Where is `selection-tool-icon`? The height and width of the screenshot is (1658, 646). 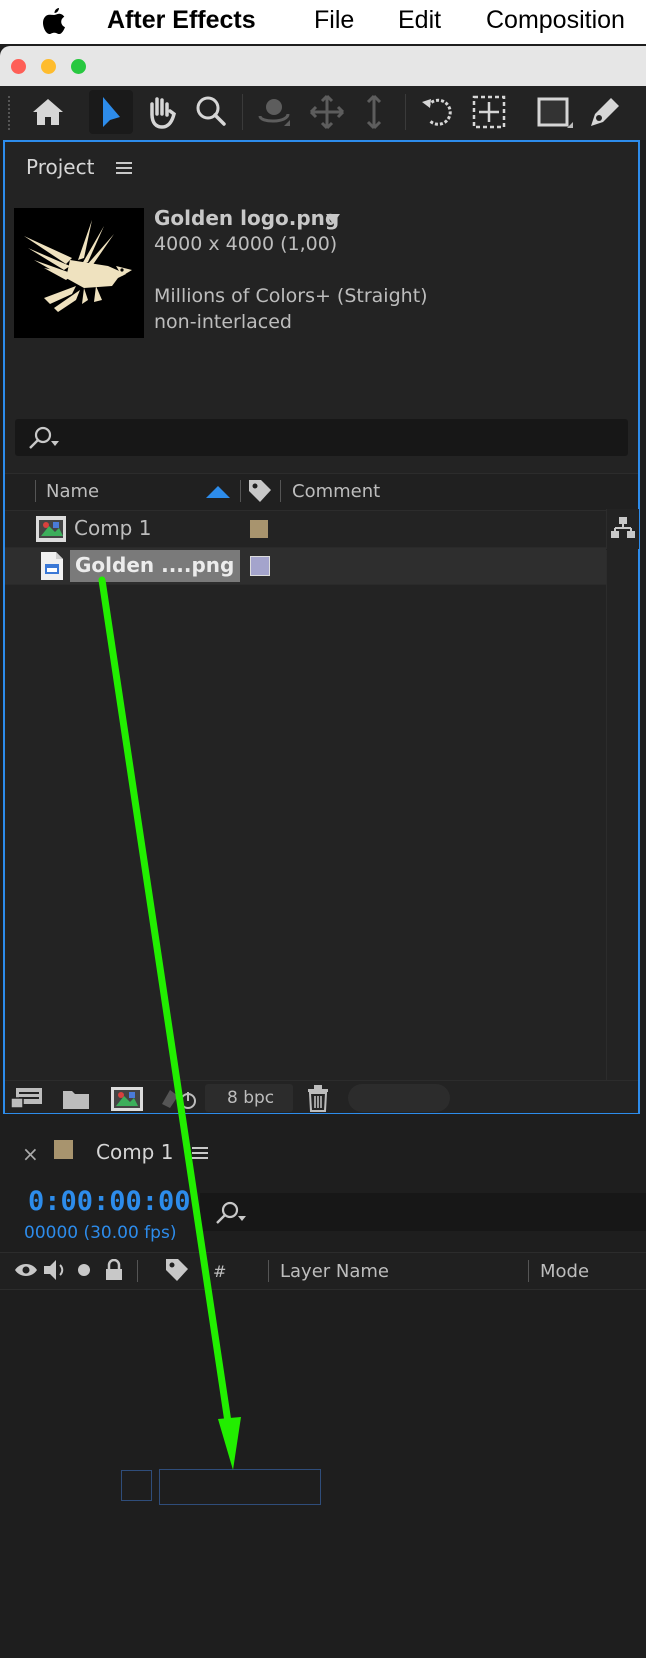 selection-tool-icon is located at coordinates (111, 112).